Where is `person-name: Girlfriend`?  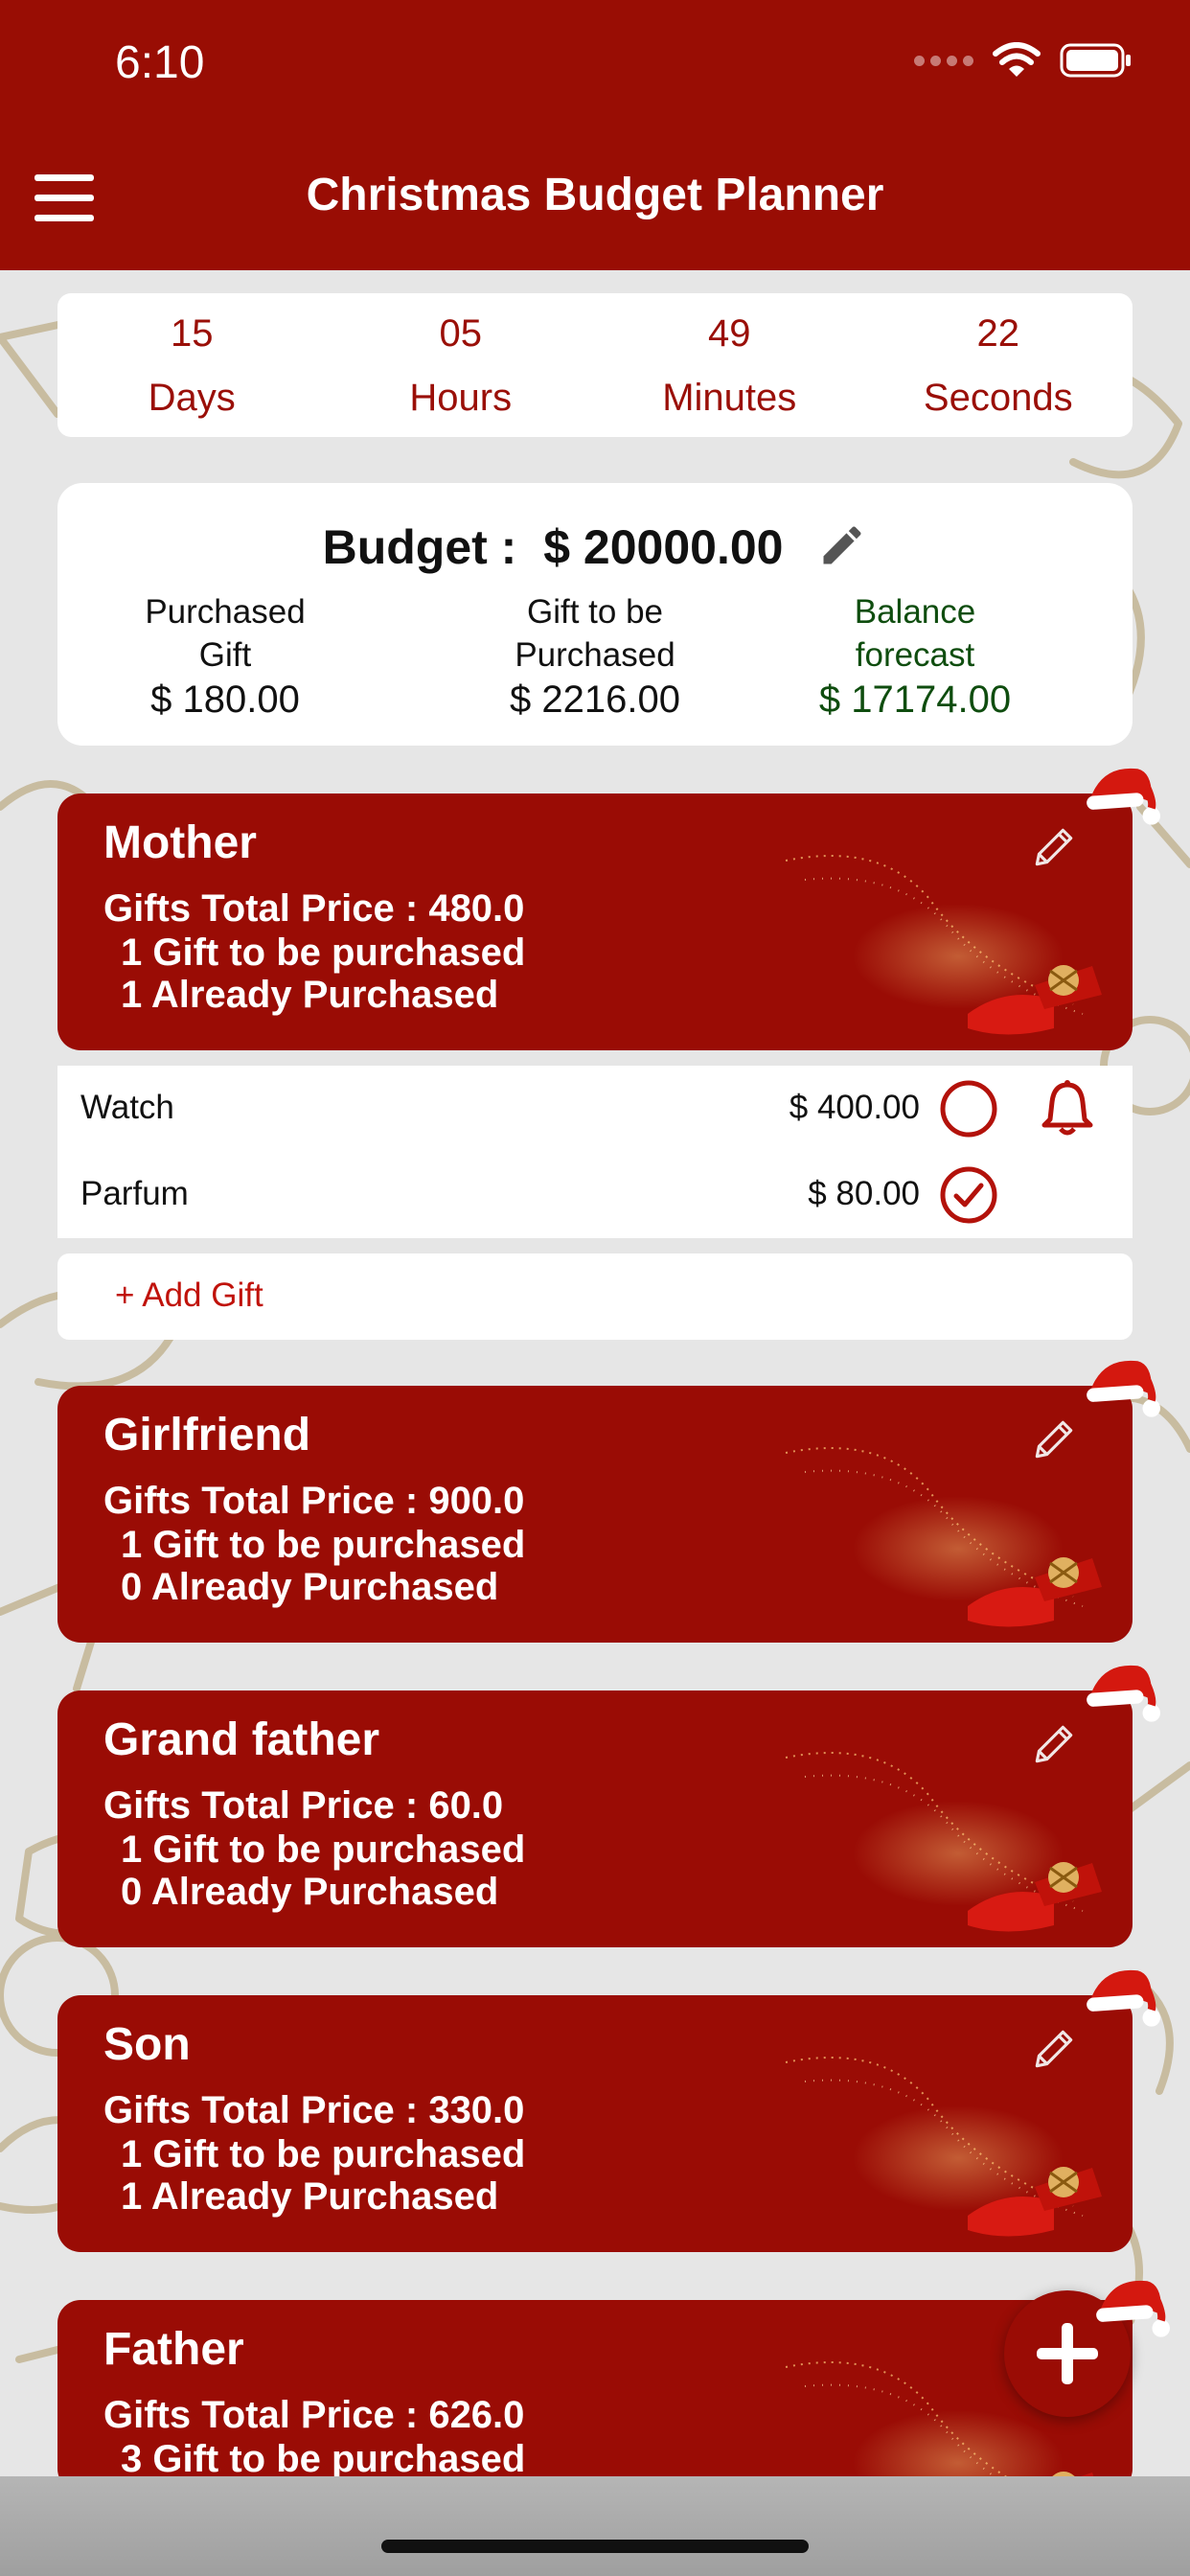 person-name: Girlfriend is located at coordinates (207, 1435).